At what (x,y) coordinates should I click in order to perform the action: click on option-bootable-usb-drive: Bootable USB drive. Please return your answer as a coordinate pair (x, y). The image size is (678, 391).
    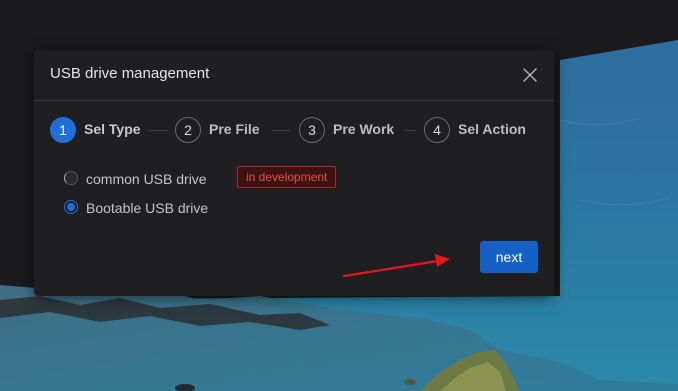
    Looking at the image, I should click on (164, 208).